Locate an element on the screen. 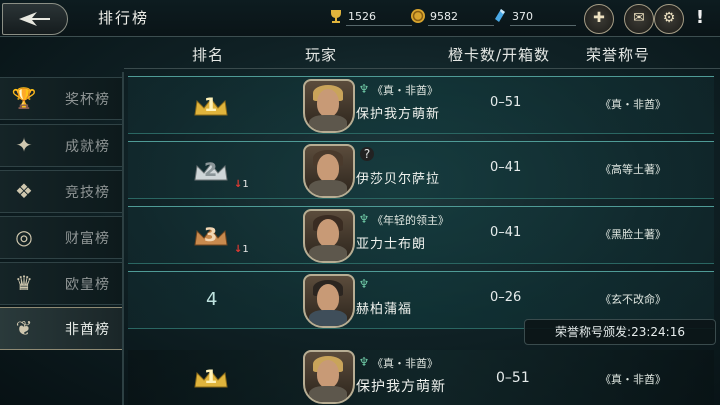 The width and height of the screenshot is (720, 405). honor-title: 《黑脸土著》 is located at coordinates (633, 234).